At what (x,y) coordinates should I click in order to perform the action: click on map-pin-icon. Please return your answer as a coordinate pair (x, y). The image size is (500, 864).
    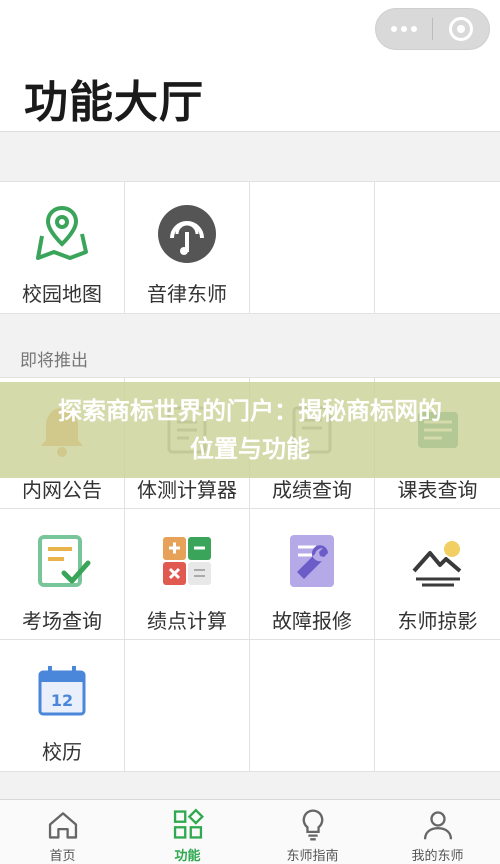
    Looking at the image, I should click on (62, 232).